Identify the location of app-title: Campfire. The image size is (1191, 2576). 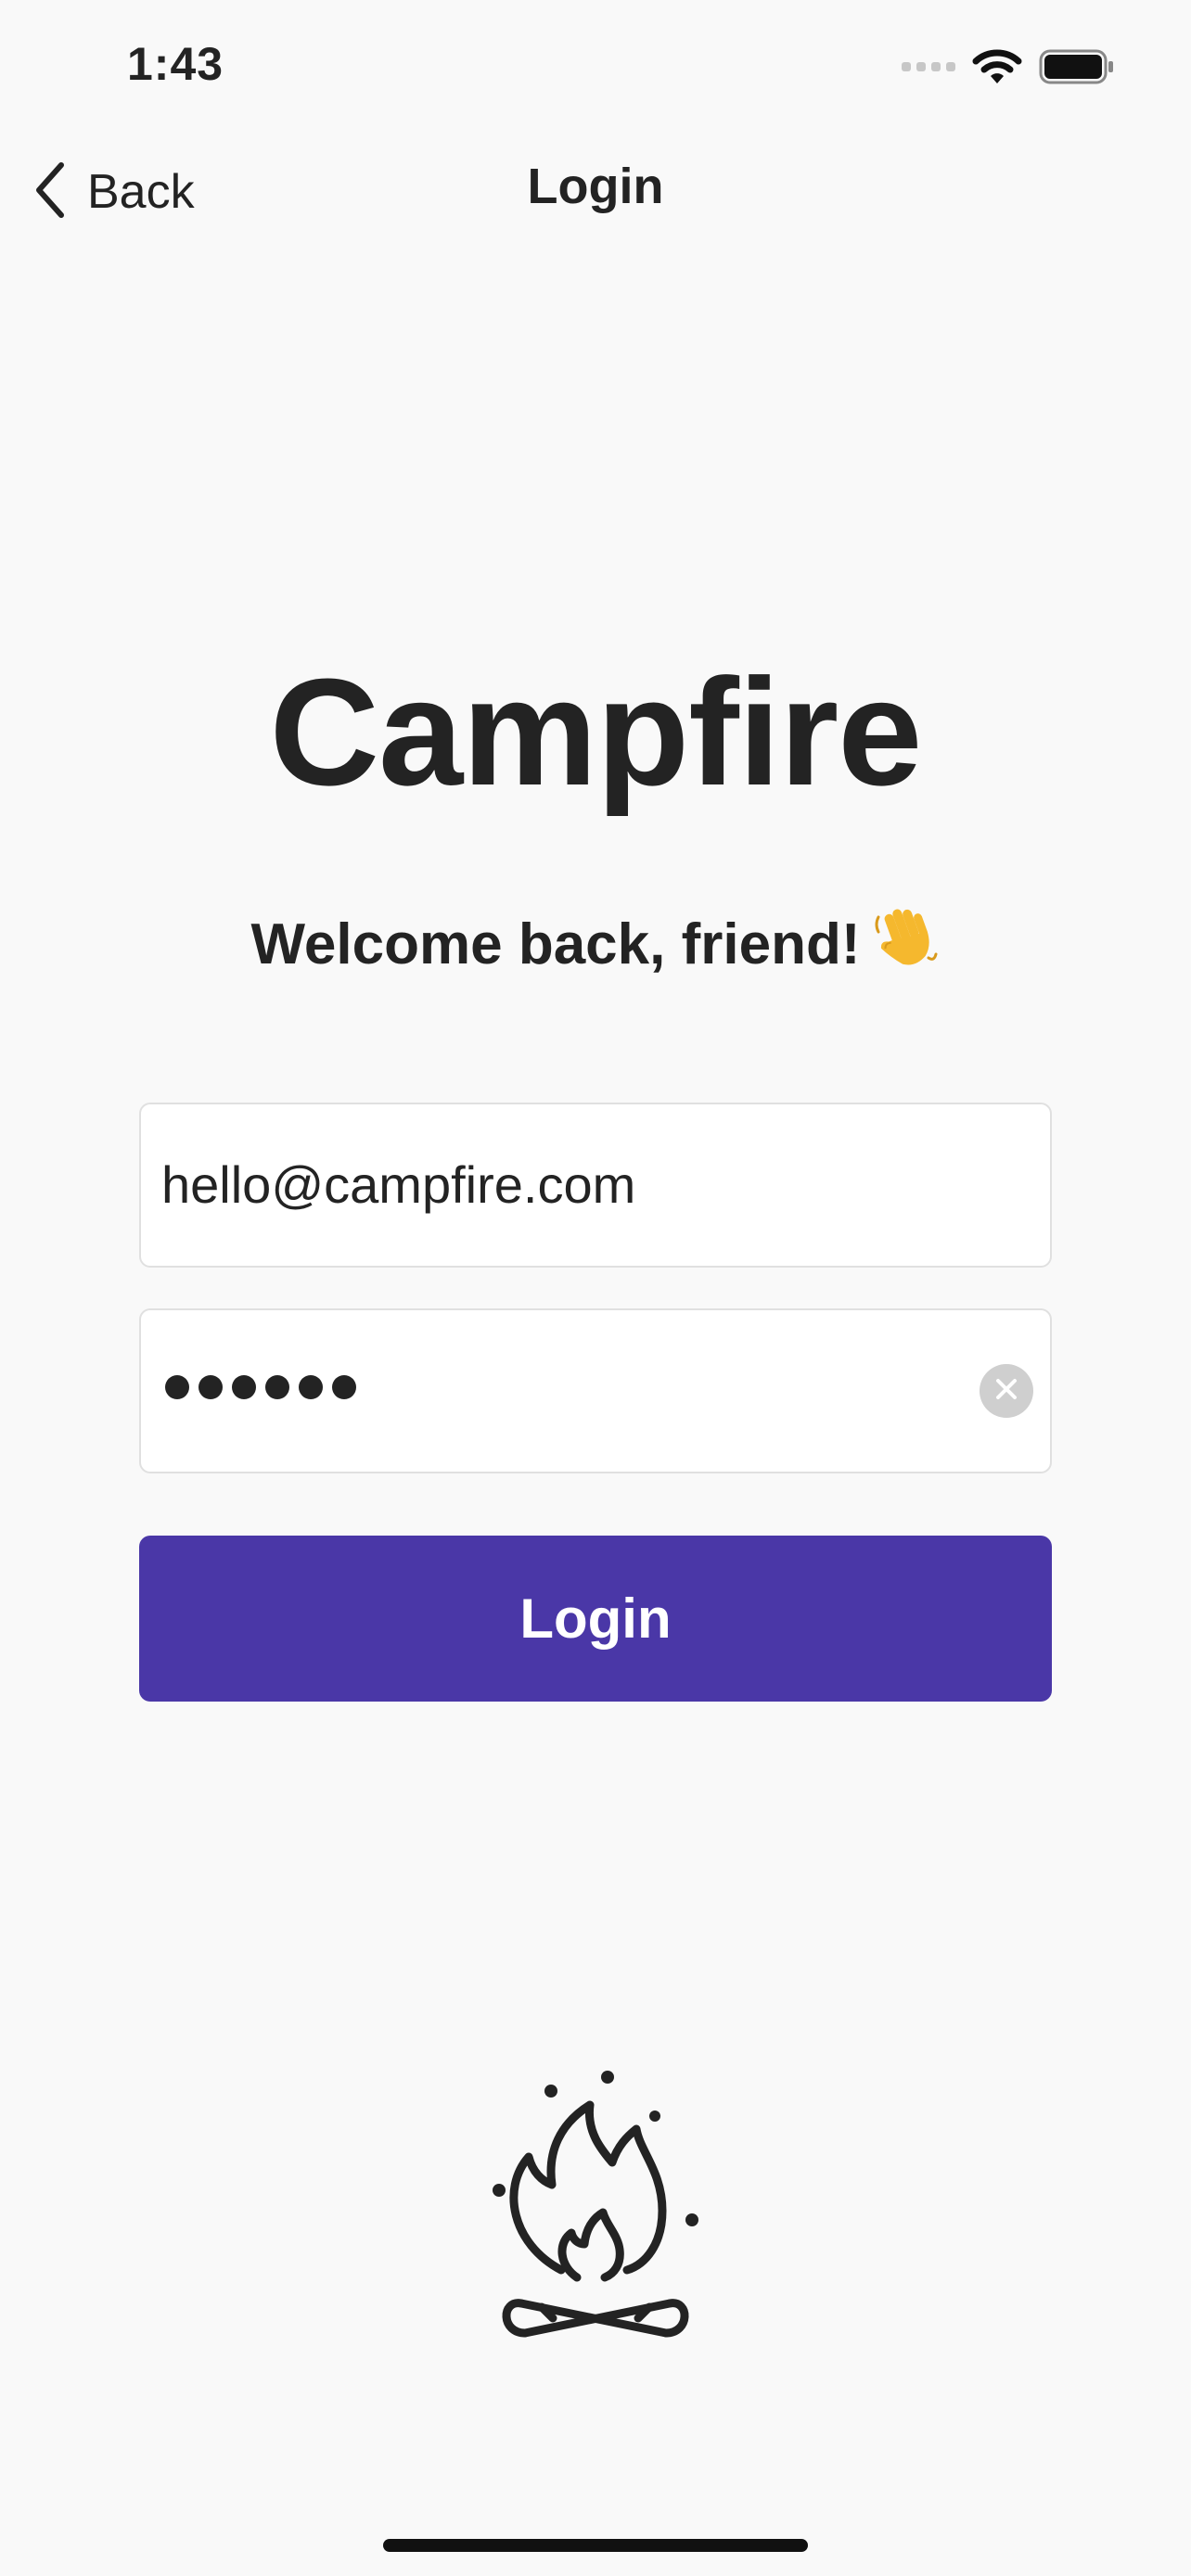
(596, 732).